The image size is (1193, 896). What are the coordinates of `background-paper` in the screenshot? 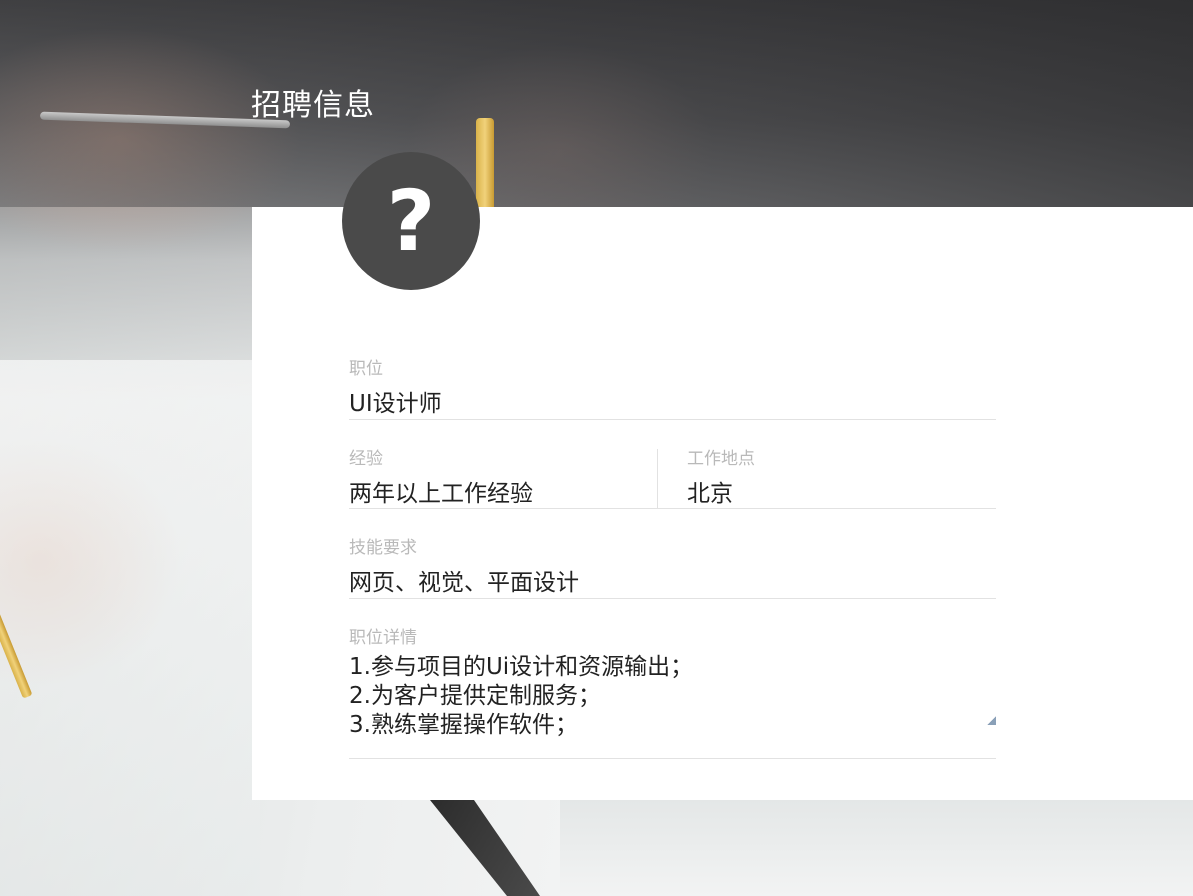 It's located at (130, 628).